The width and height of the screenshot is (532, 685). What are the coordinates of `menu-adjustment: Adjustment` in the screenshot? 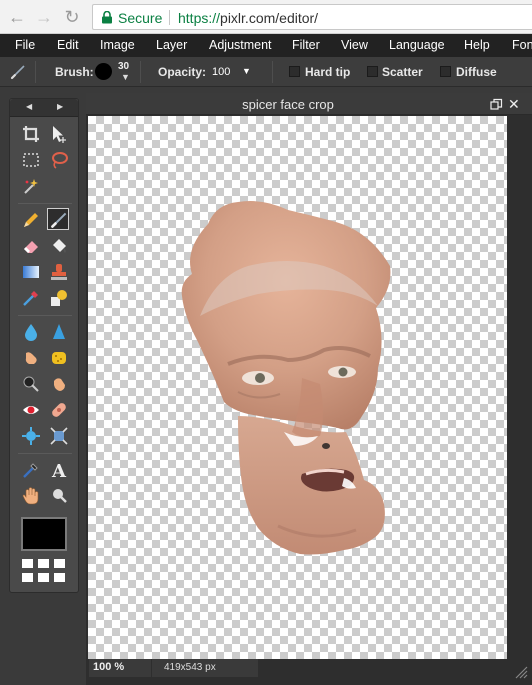 It's located at (240, 45).